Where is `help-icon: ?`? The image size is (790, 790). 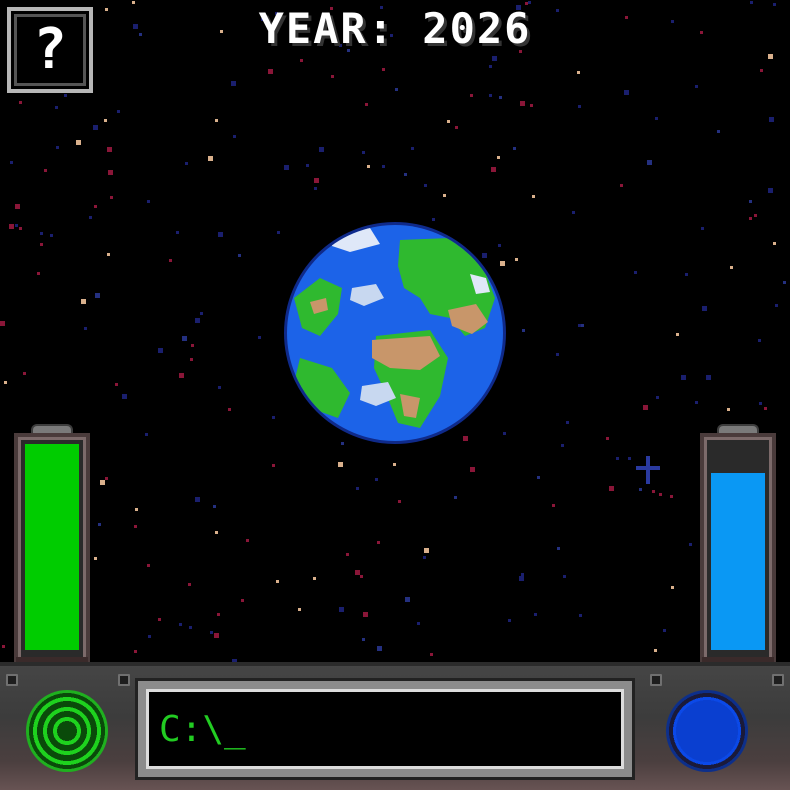
help-icon: ? is located at coordinates (50, 49).